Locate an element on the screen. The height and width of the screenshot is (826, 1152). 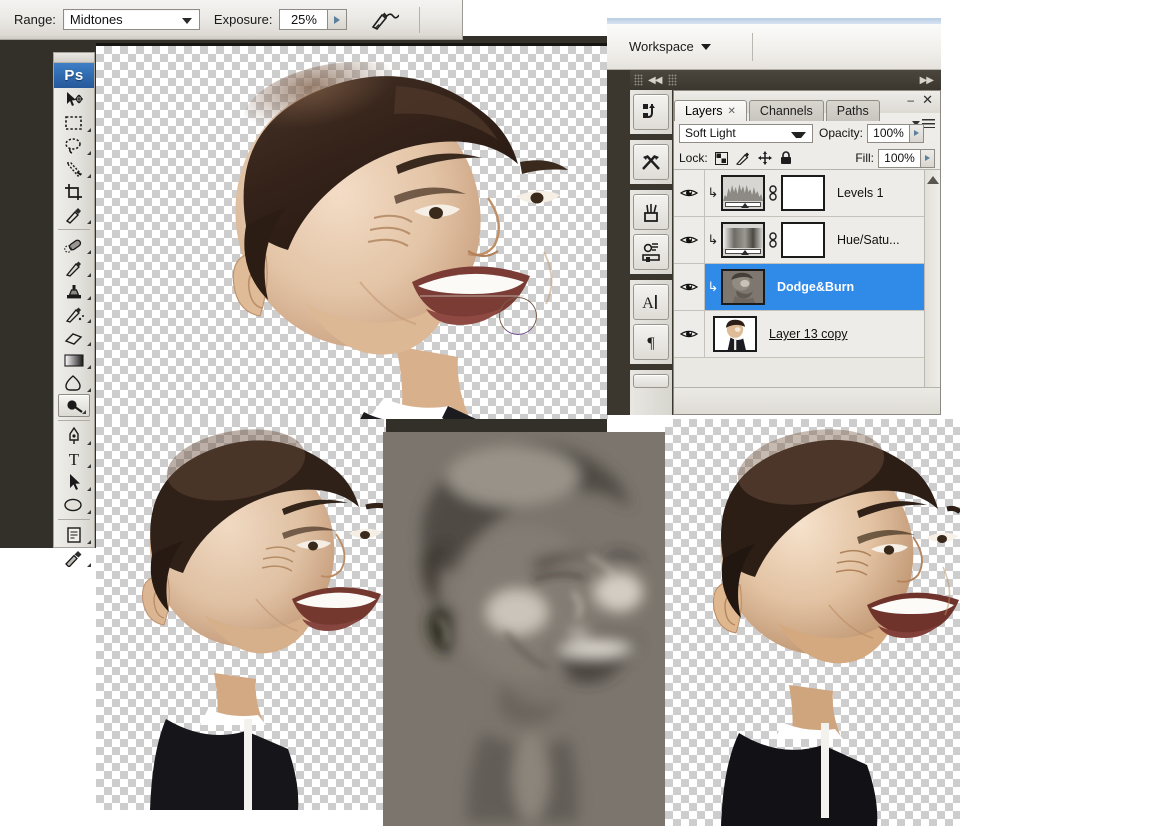
chevron-down-icon is located at coordinates (705, 46).